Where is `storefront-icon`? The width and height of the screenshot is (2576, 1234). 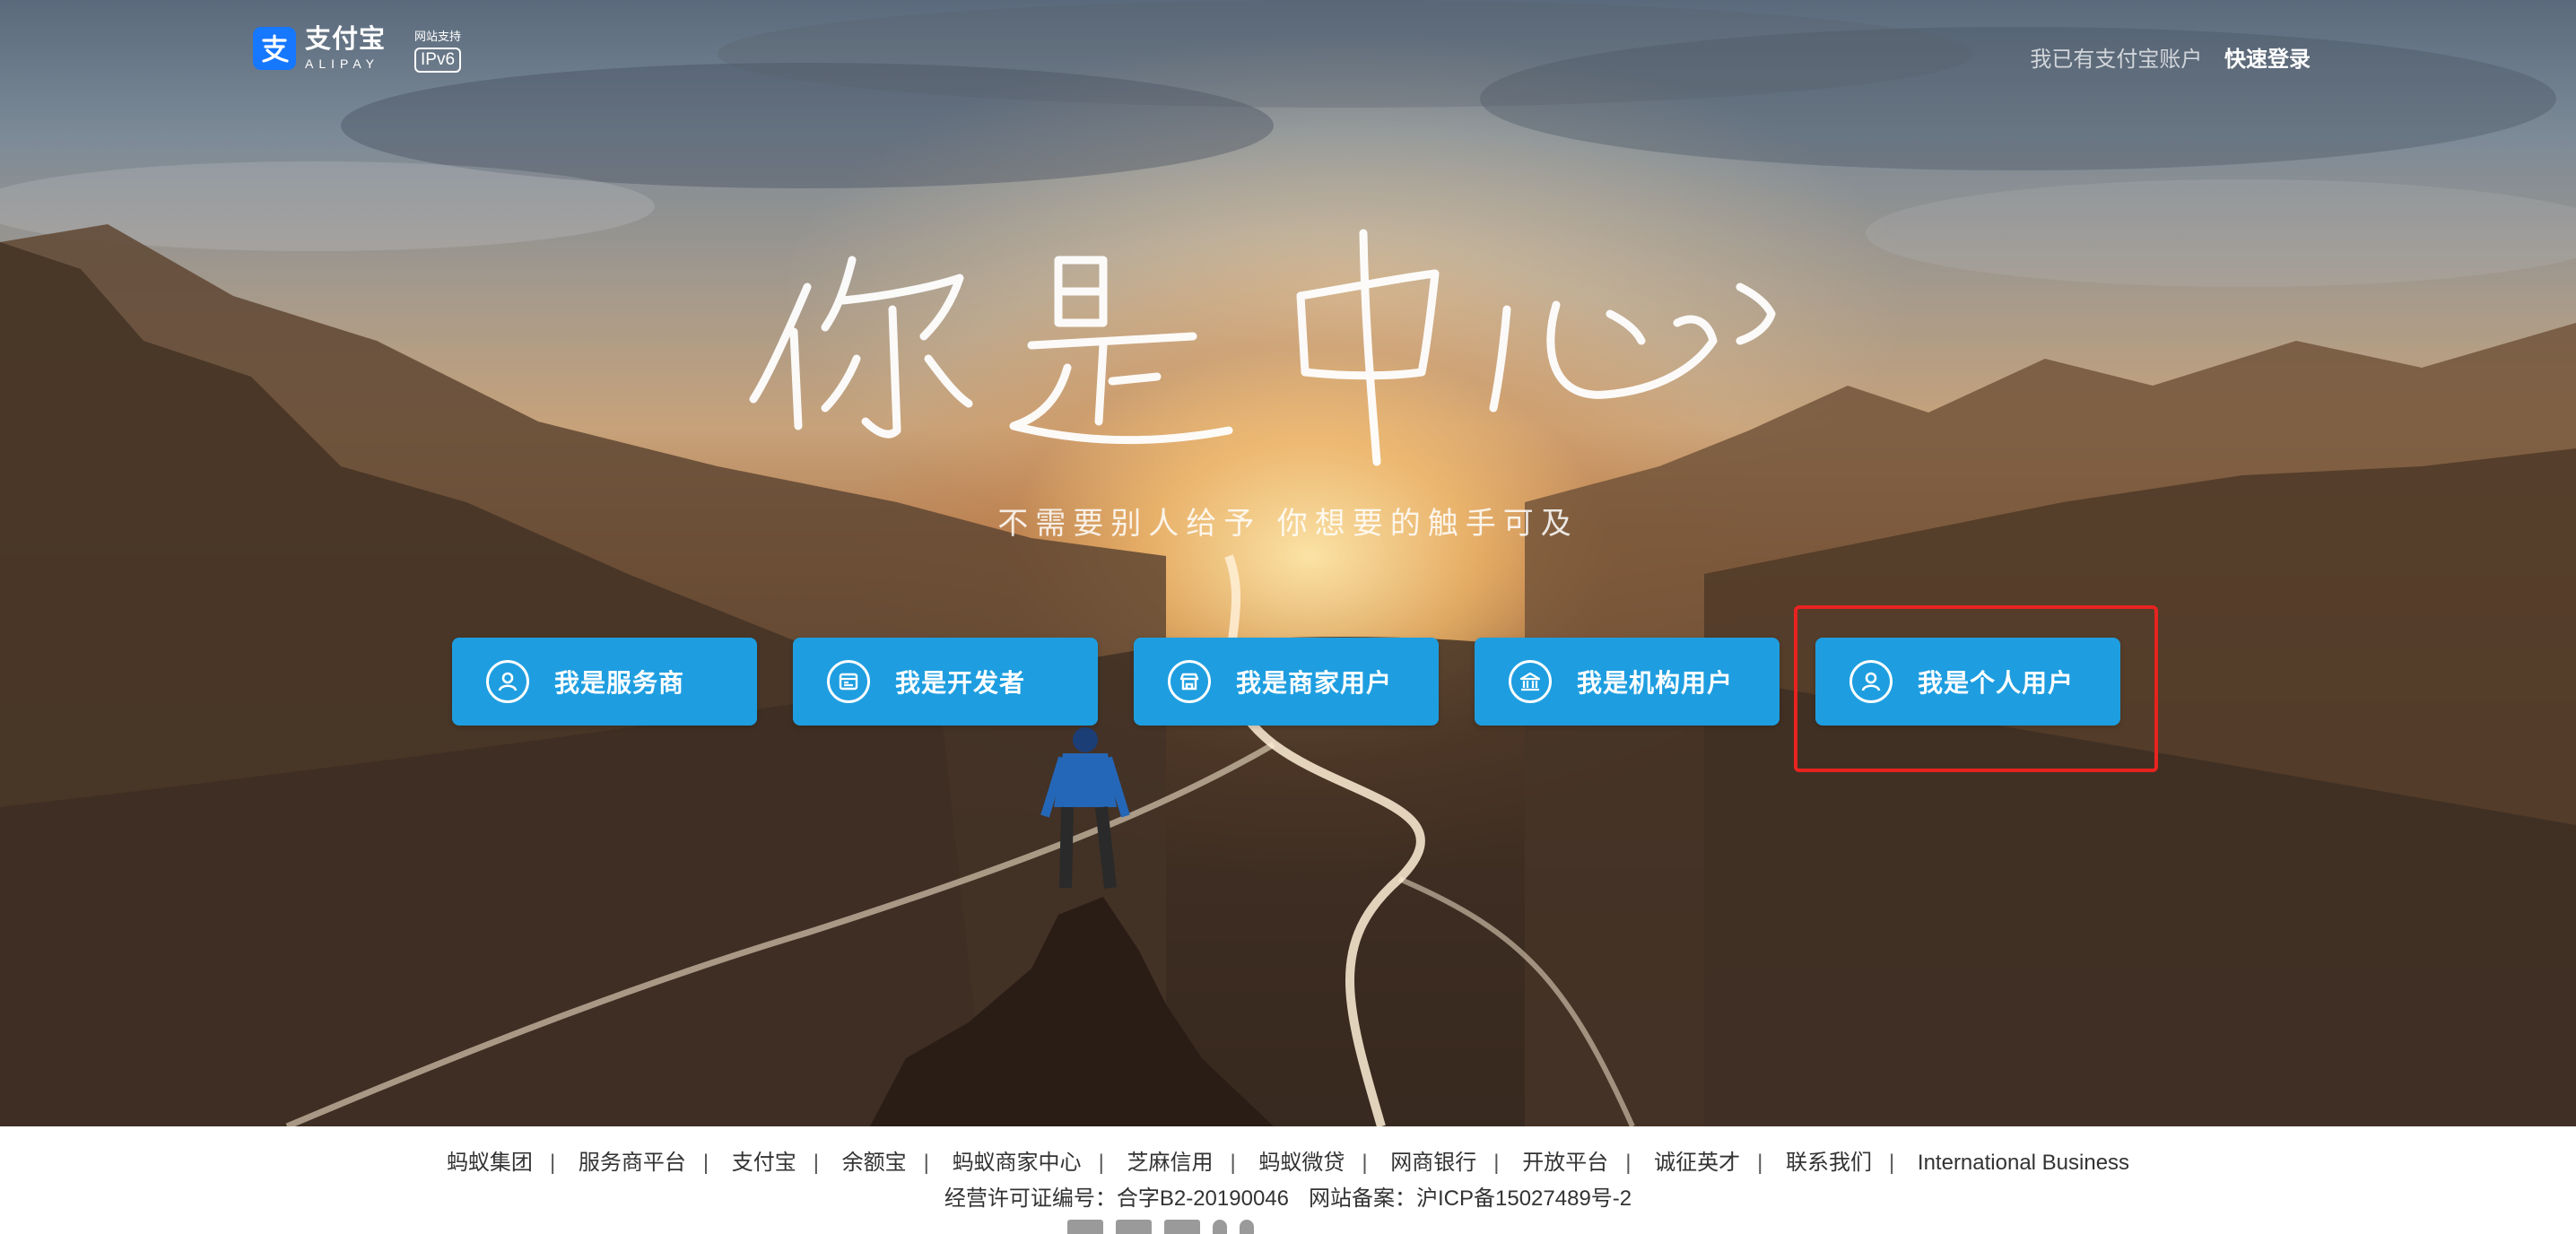
storefront-icon is located at coordinates (1189, 681).